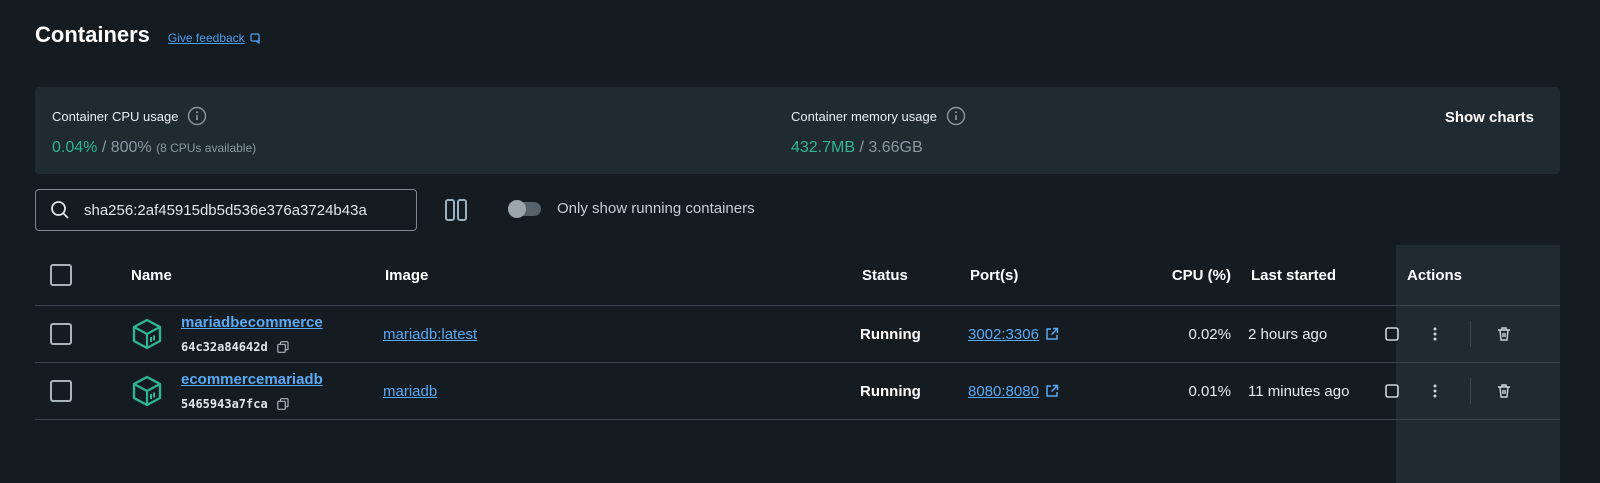 This screenshot has height=483, width=1600. What do you see at coordinates (1288, 334) in the screenshot?
I see `last-started: 2 hours ago` at bounding box center [1288, 334].